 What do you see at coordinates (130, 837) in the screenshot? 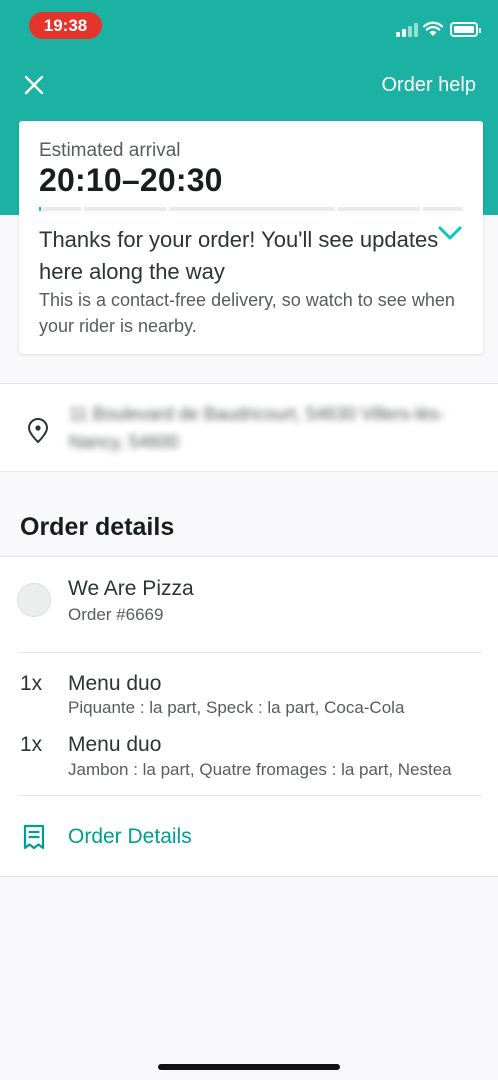
I see `order-details-link: Order Details` at bounding box center [130, 837].